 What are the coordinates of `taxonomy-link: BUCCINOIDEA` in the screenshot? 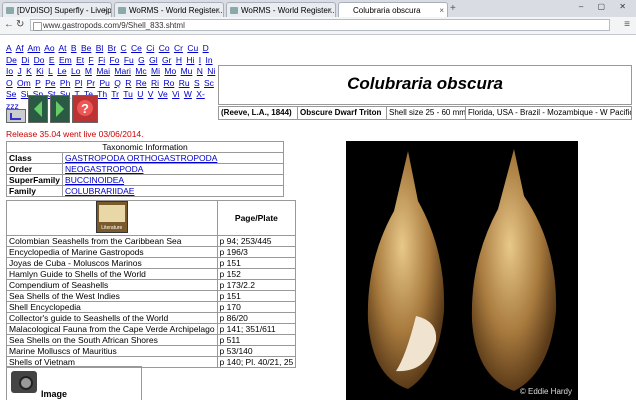 It's located at (94, 180).